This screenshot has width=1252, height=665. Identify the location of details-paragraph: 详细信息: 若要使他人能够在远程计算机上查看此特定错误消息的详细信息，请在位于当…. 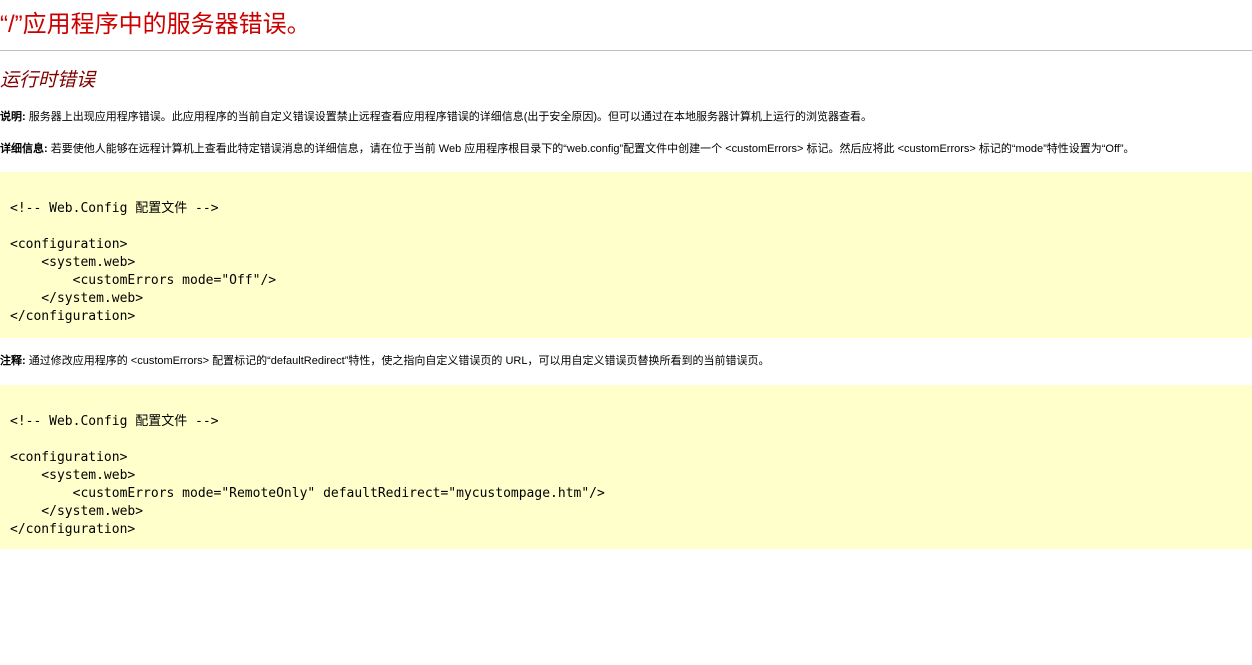
(567, 149).